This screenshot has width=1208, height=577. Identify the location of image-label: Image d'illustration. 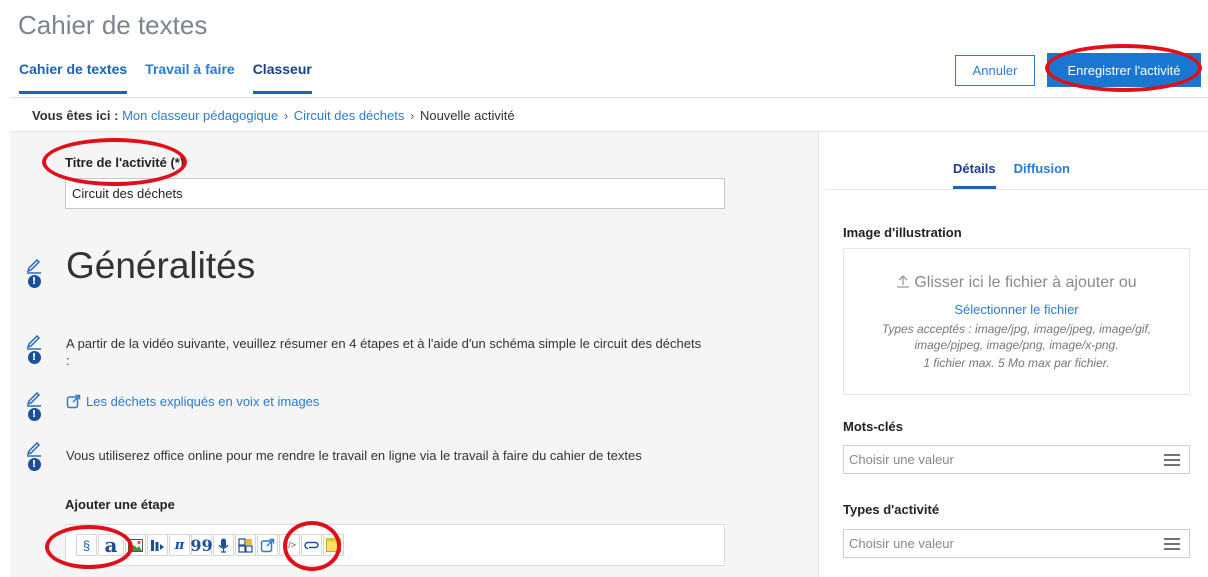
(902, 232).